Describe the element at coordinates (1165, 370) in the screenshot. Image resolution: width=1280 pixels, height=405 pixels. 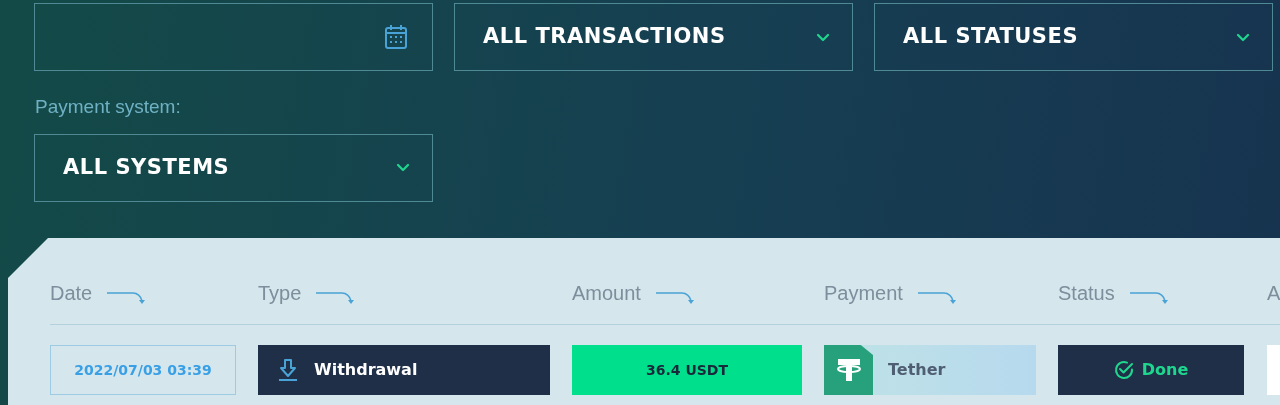
I see `status-label: Done` at that location.